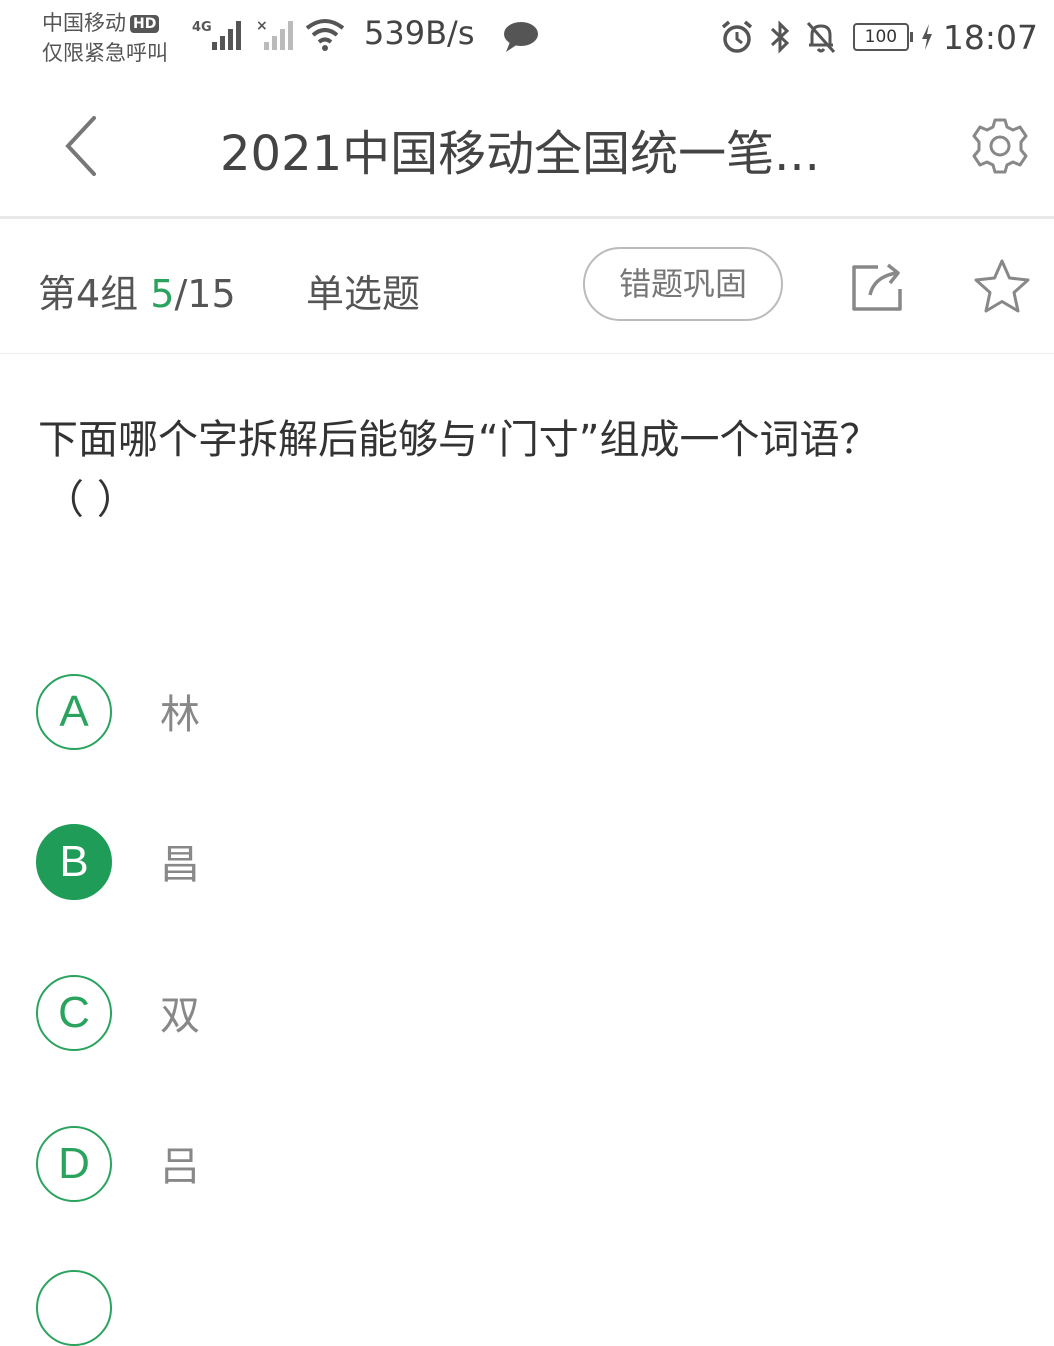 The width and height of the screenshot is (1054, 1346). I want to click on option-a: A 林, so click(526, 714).